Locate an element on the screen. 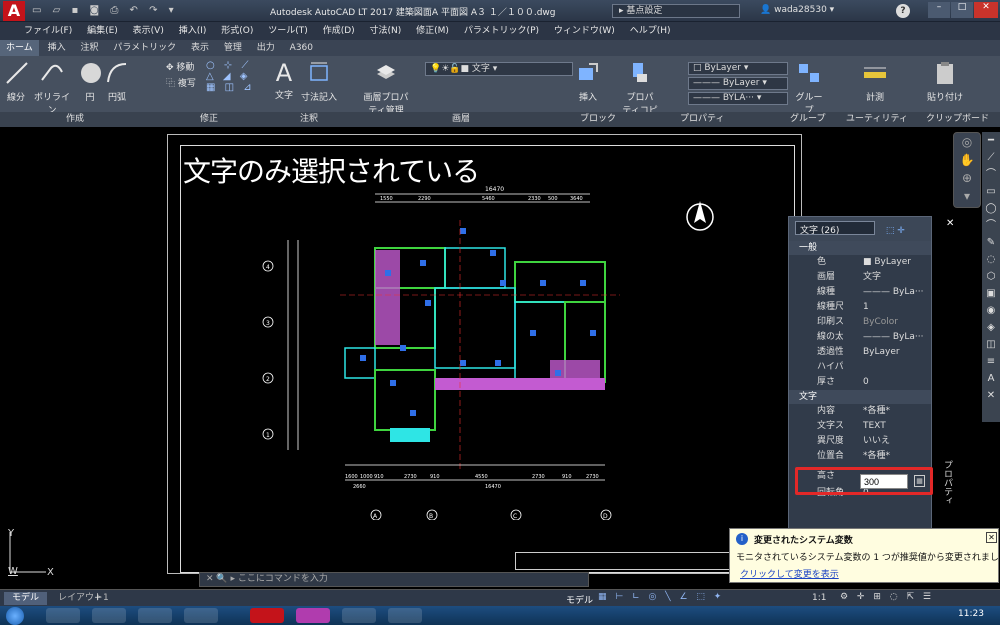  prop-row: 内容 *各種* is located at coordinates (860, 411).